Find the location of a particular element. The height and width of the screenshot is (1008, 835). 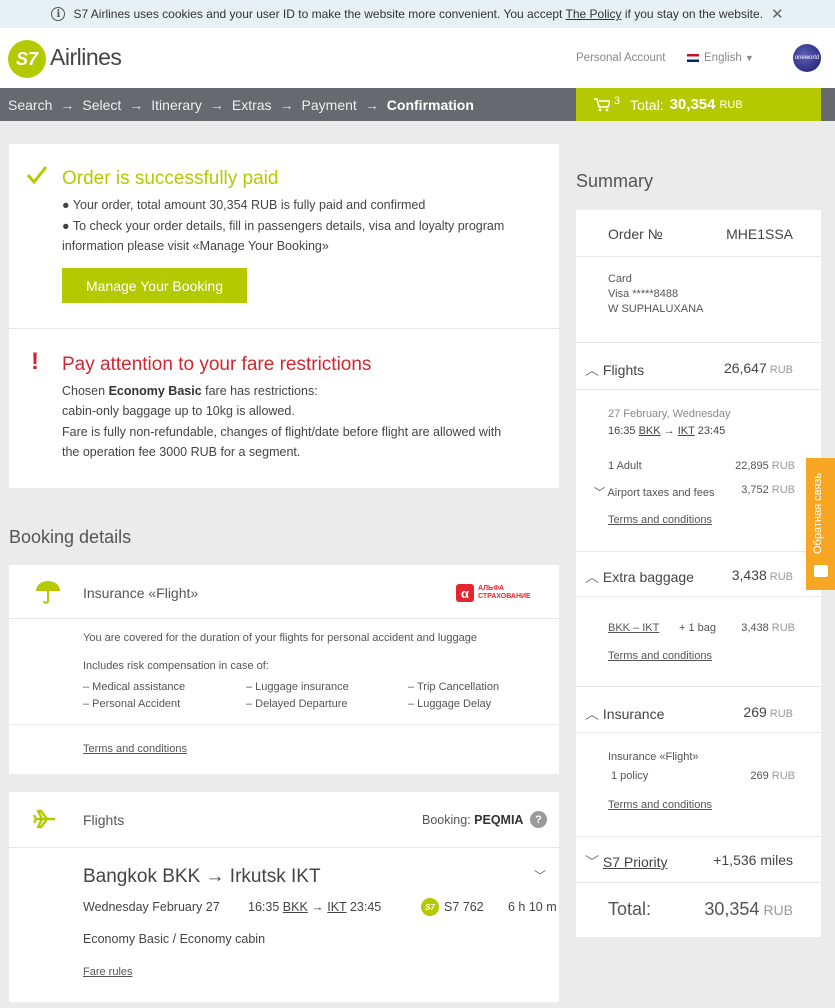

flights-terms-link: Terms and conditions is located at coordinates (660, 520).